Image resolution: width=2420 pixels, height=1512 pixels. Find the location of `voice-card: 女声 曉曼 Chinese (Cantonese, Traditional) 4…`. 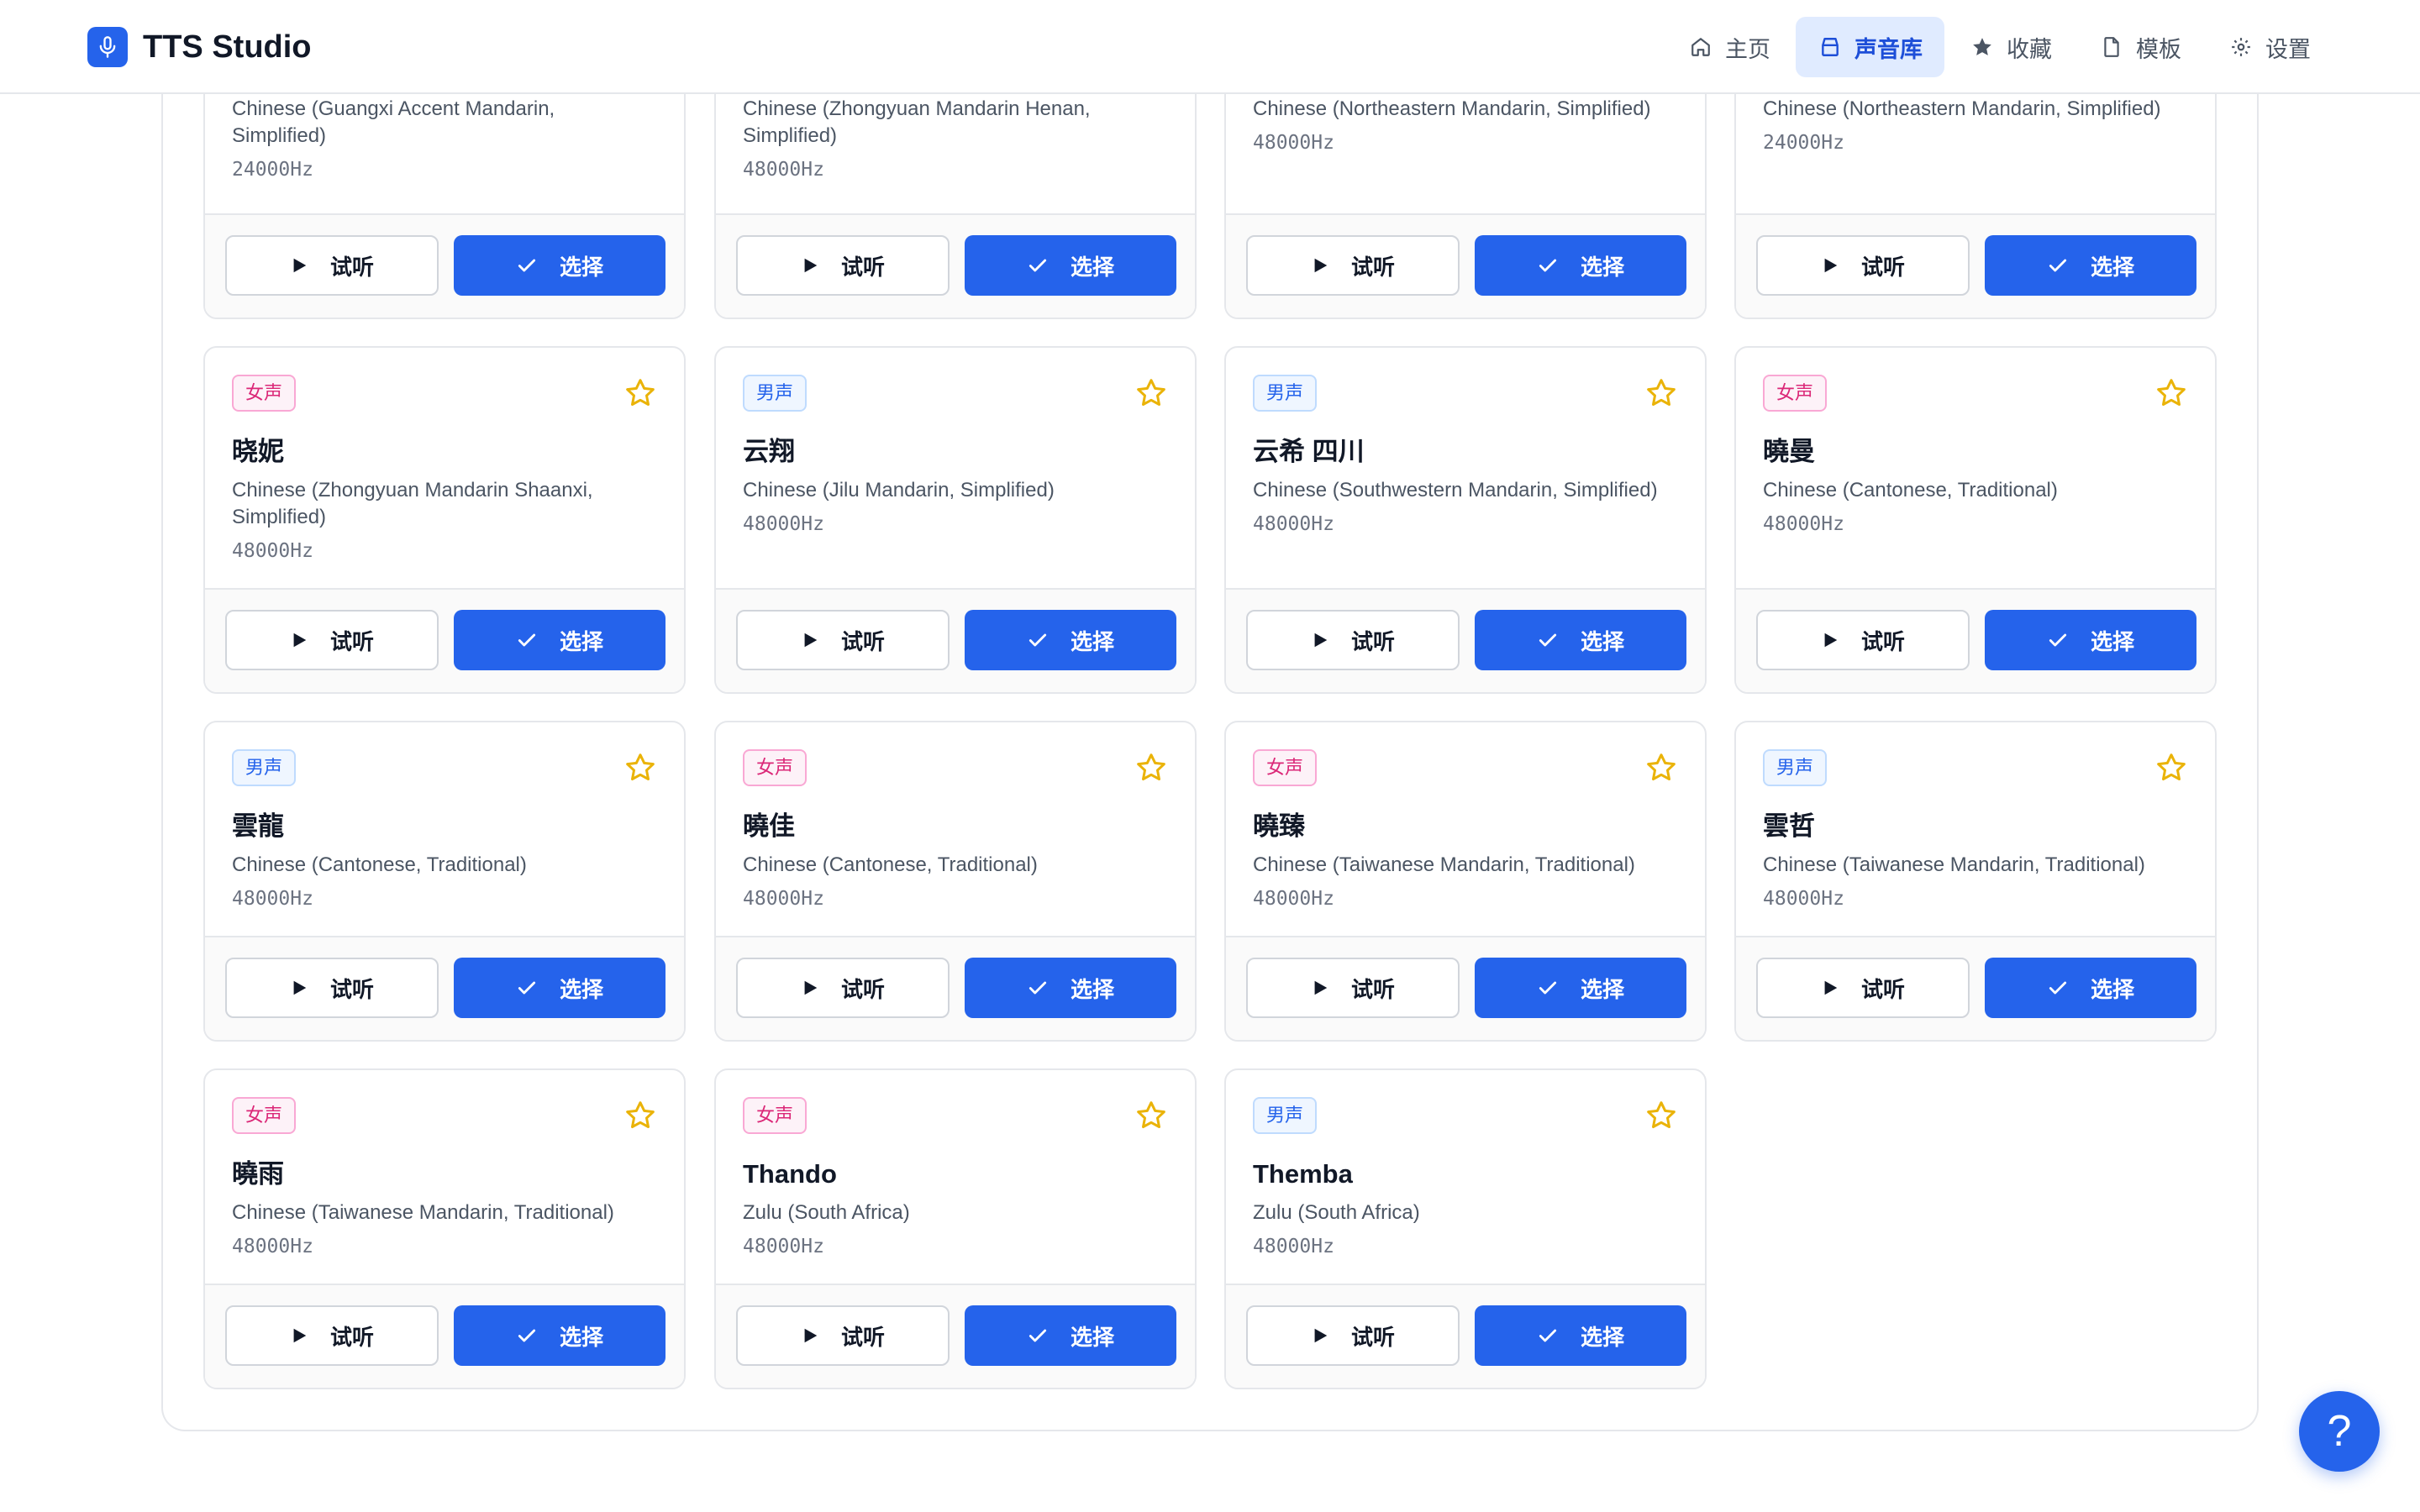

voice-card: 女声 曉曼 Chinese (Cantonese, Traditional) 4… is located at coordinates (1976, 520).